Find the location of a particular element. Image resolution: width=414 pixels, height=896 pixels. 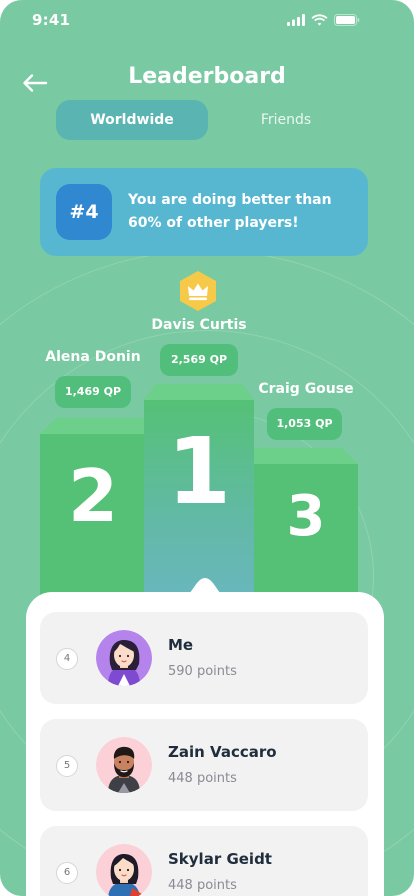

crown-icon is located at coordinates (198, 291).